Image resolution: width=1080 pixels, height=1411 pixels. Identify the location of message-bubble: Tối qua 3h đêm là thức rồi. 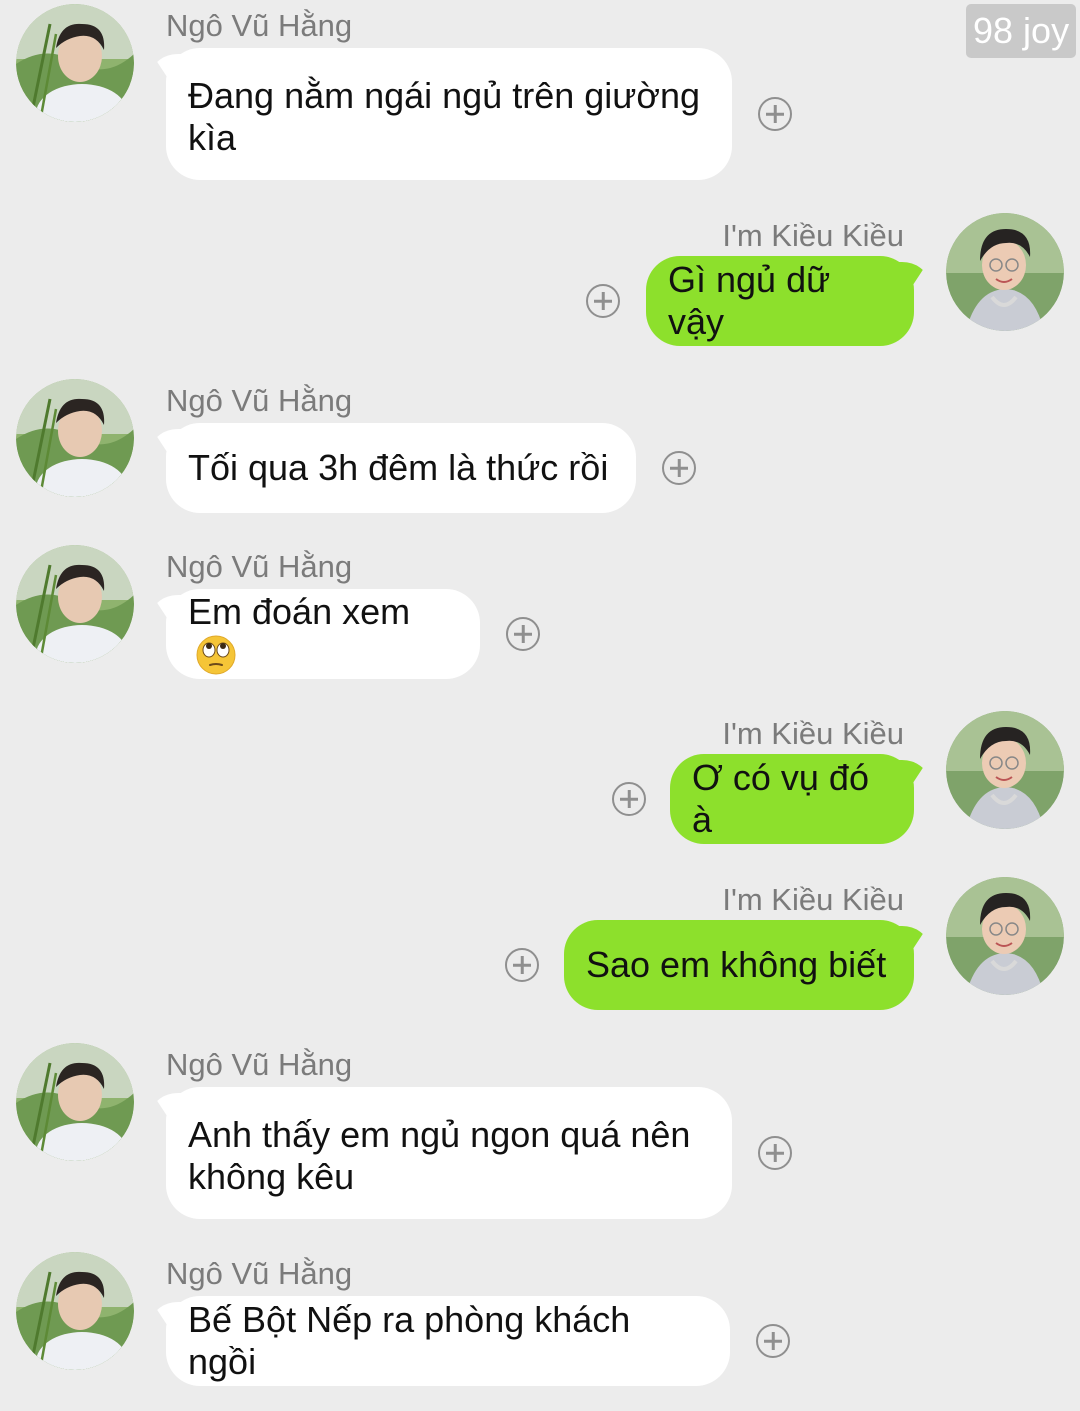
(401, 468).